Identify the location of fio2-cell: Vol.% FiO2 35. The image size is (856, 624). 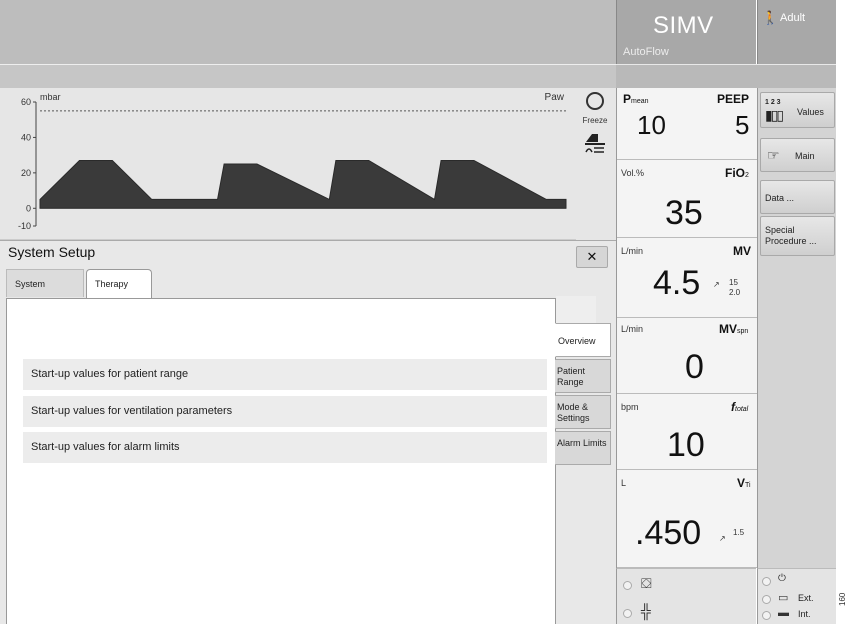
(687, 199).